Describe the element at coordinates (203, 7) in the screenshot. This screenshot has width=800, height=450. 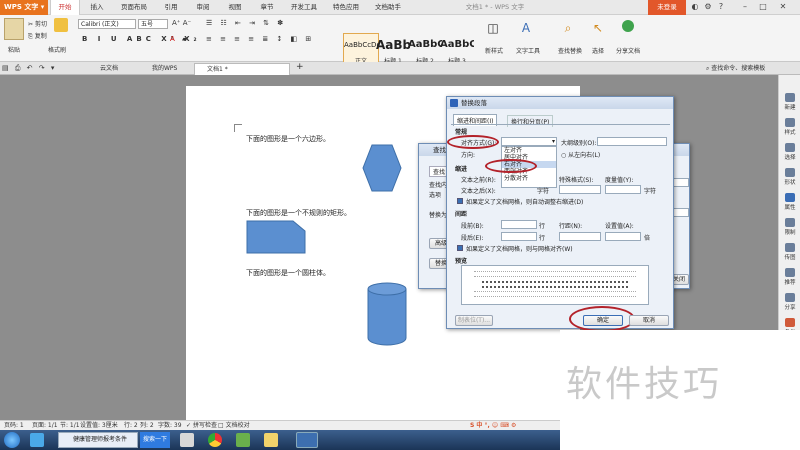
I see `menu-review: 审阅` at that location.